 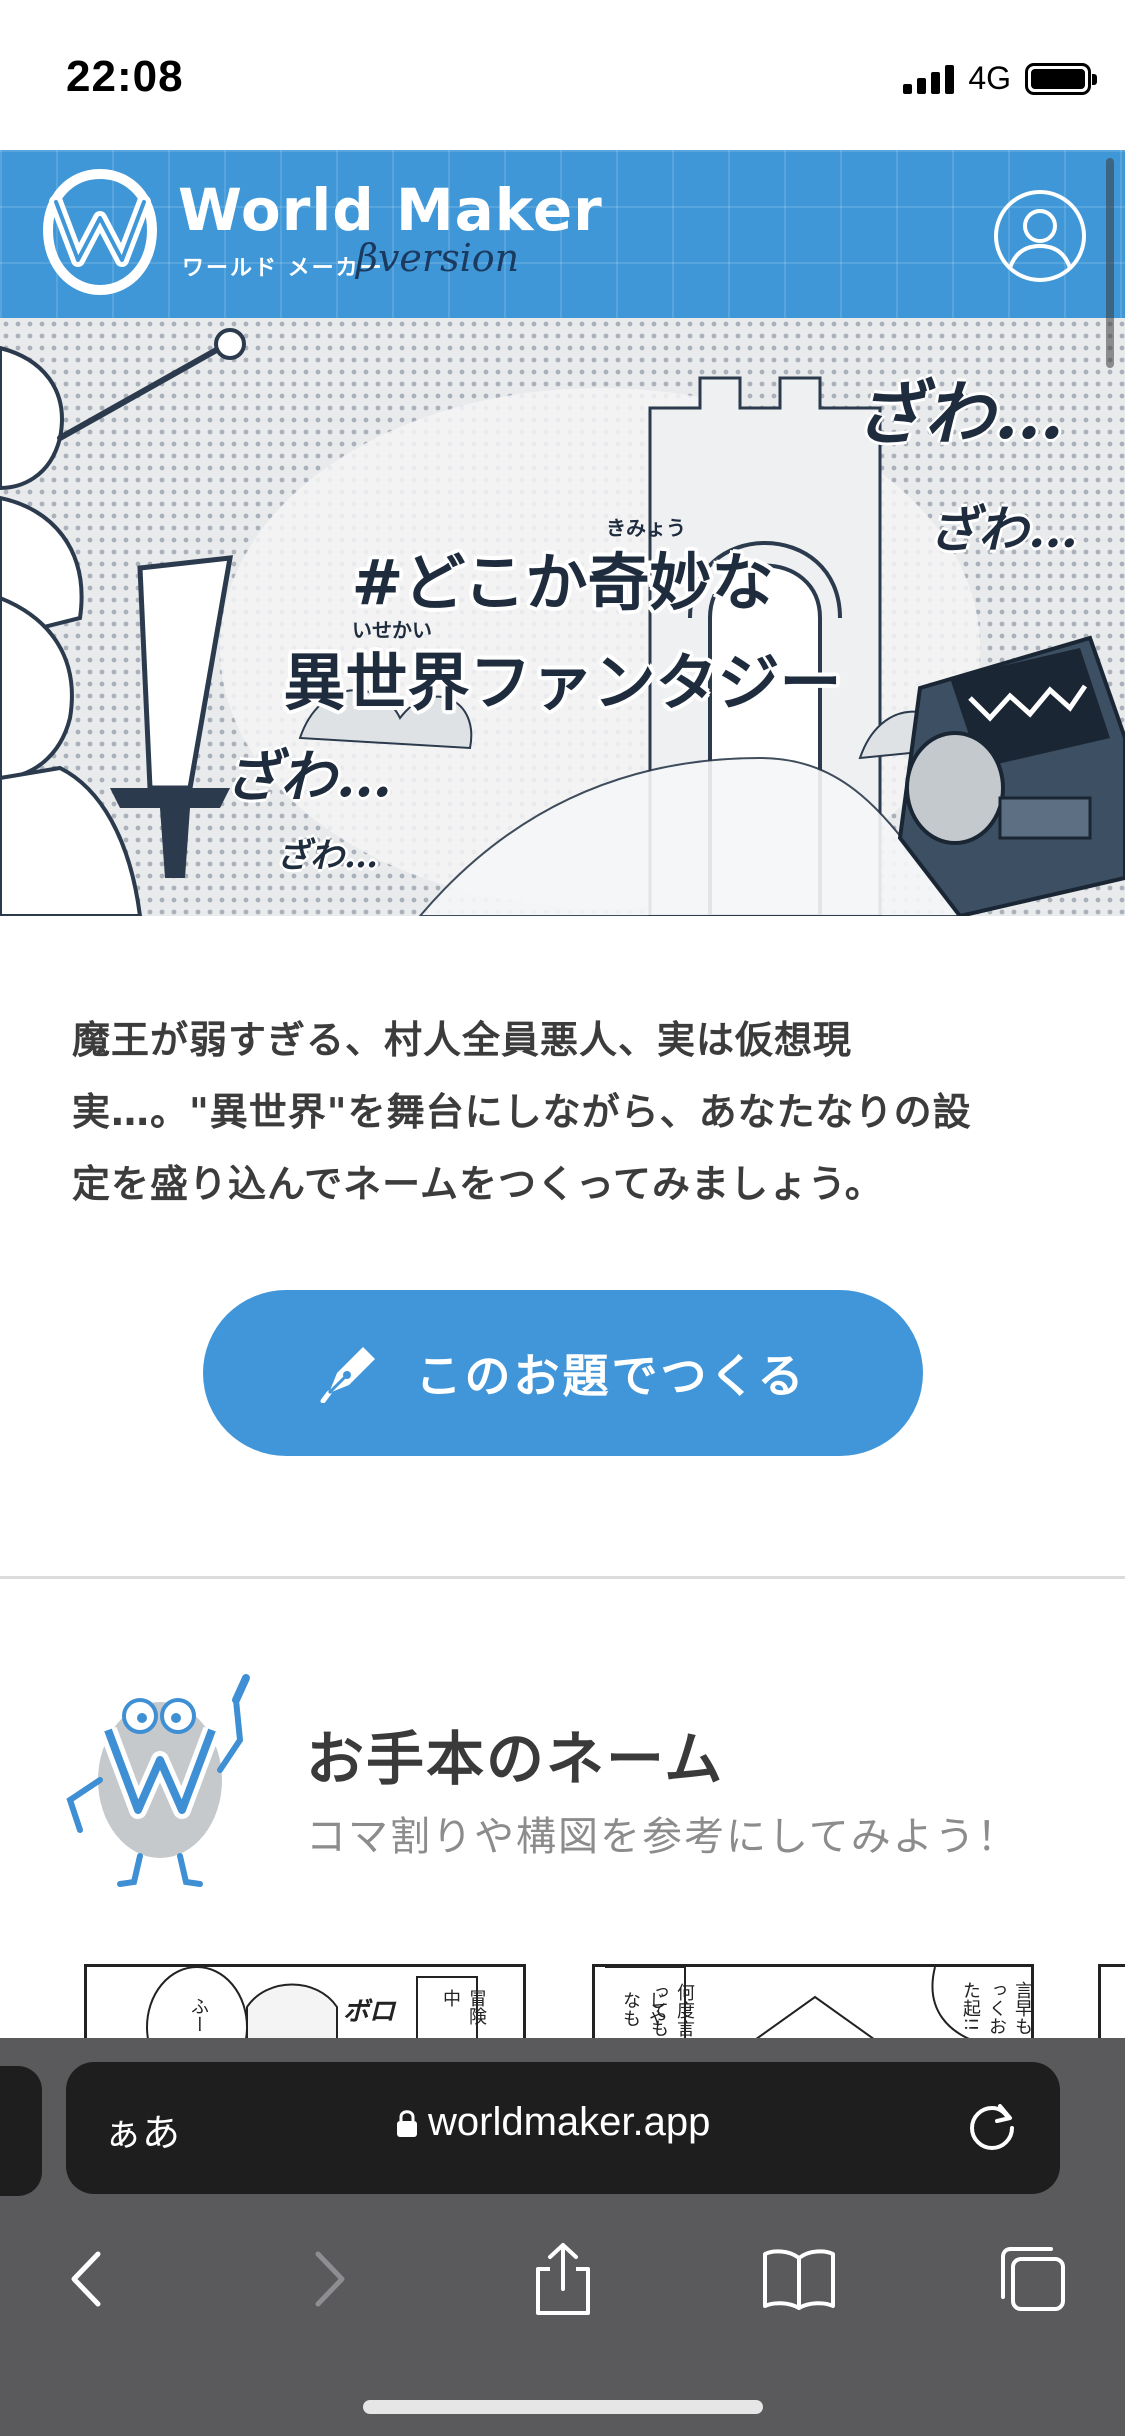 What do you see at coordinates (21, 2131) in the screenshot?
I see `previous-tab-peek` at bounding box center [21, 2131].